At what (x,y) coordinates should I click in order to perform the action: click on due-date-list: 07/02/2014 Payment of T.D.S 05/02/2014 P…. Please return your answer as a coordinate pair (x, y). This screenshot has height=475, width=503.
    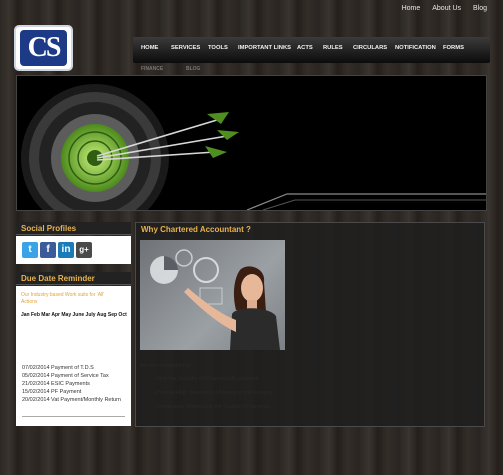
    Looking at the image, I should click on (73, 384).